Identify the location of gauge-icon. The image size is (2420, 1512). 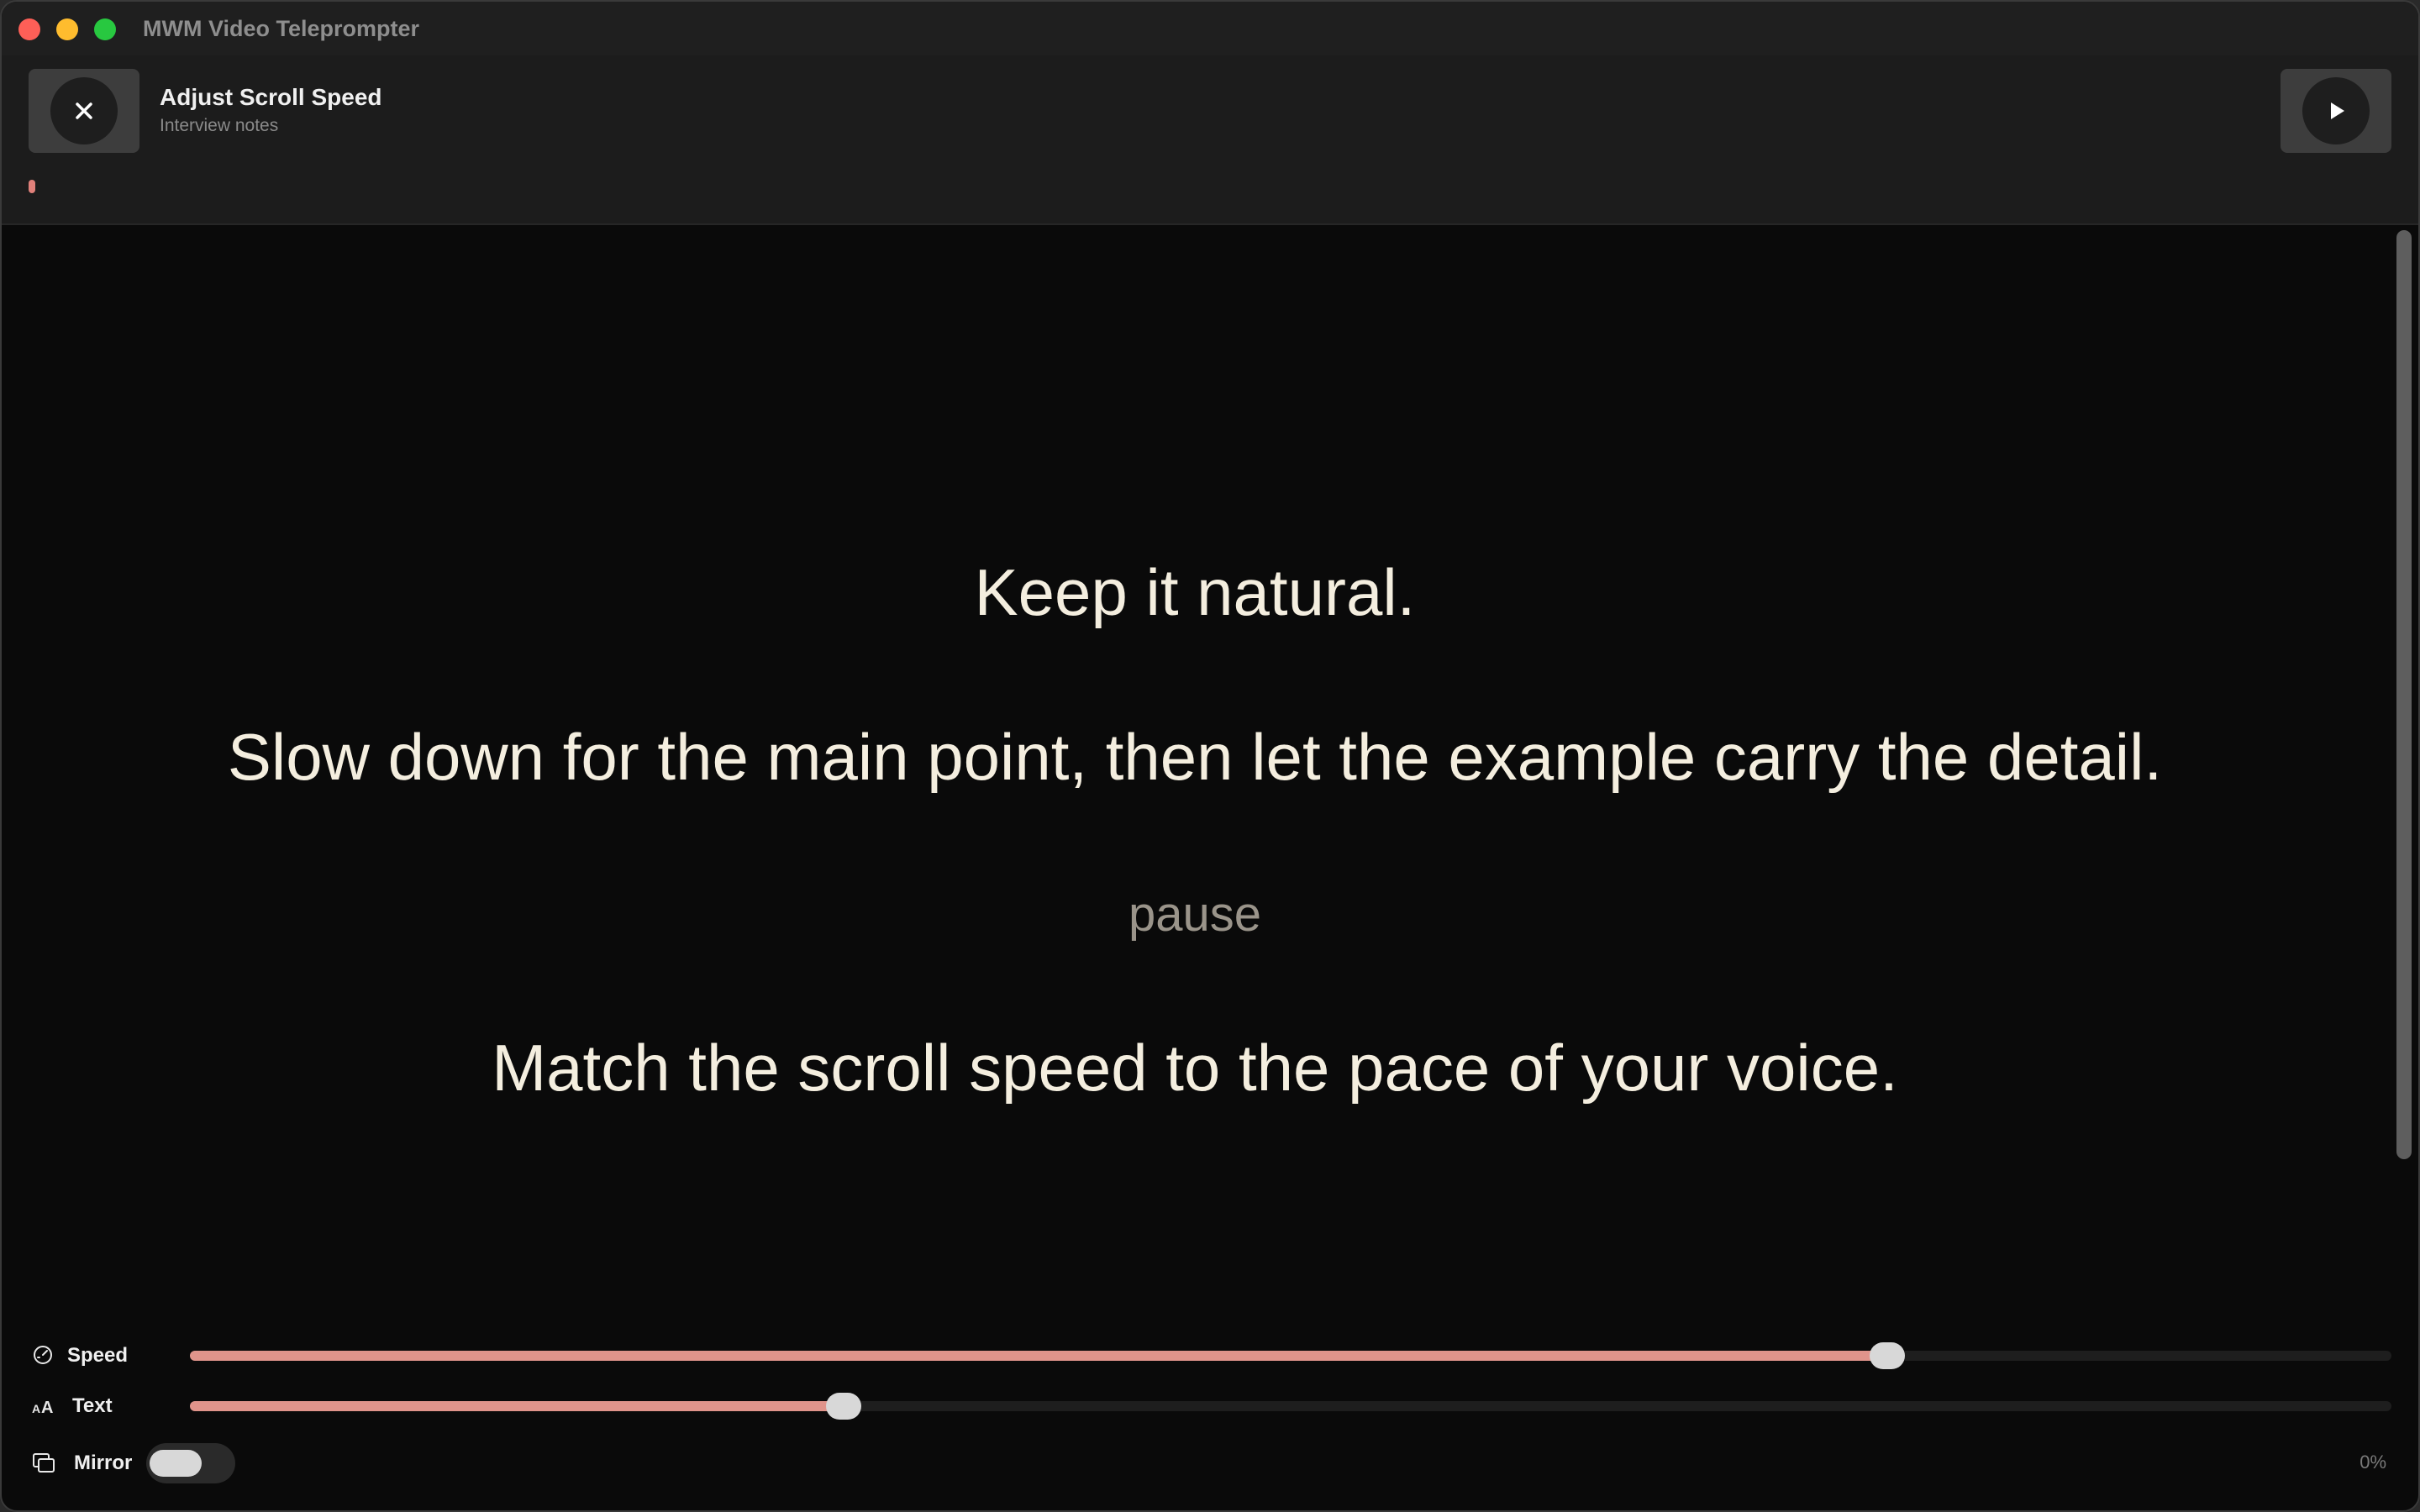
(43, 1355).